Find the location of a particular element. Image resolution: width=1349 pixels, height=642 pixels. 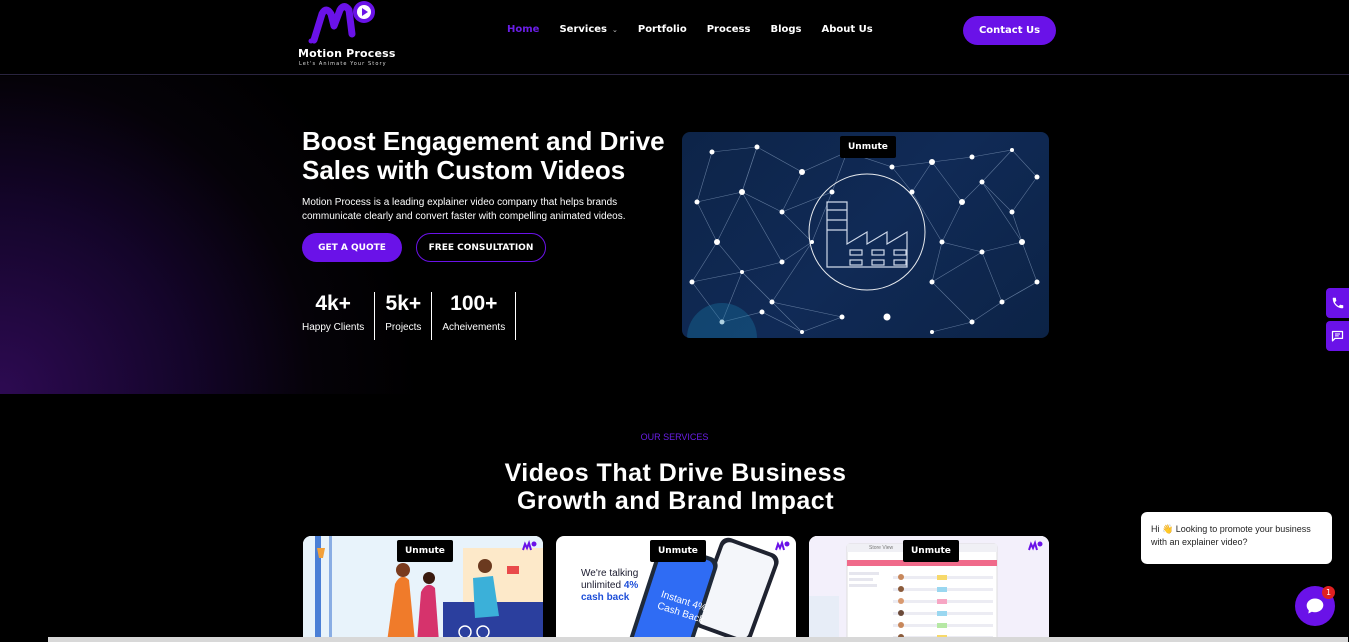

stat-value: 4k+ is located at coordinates (333, 303).